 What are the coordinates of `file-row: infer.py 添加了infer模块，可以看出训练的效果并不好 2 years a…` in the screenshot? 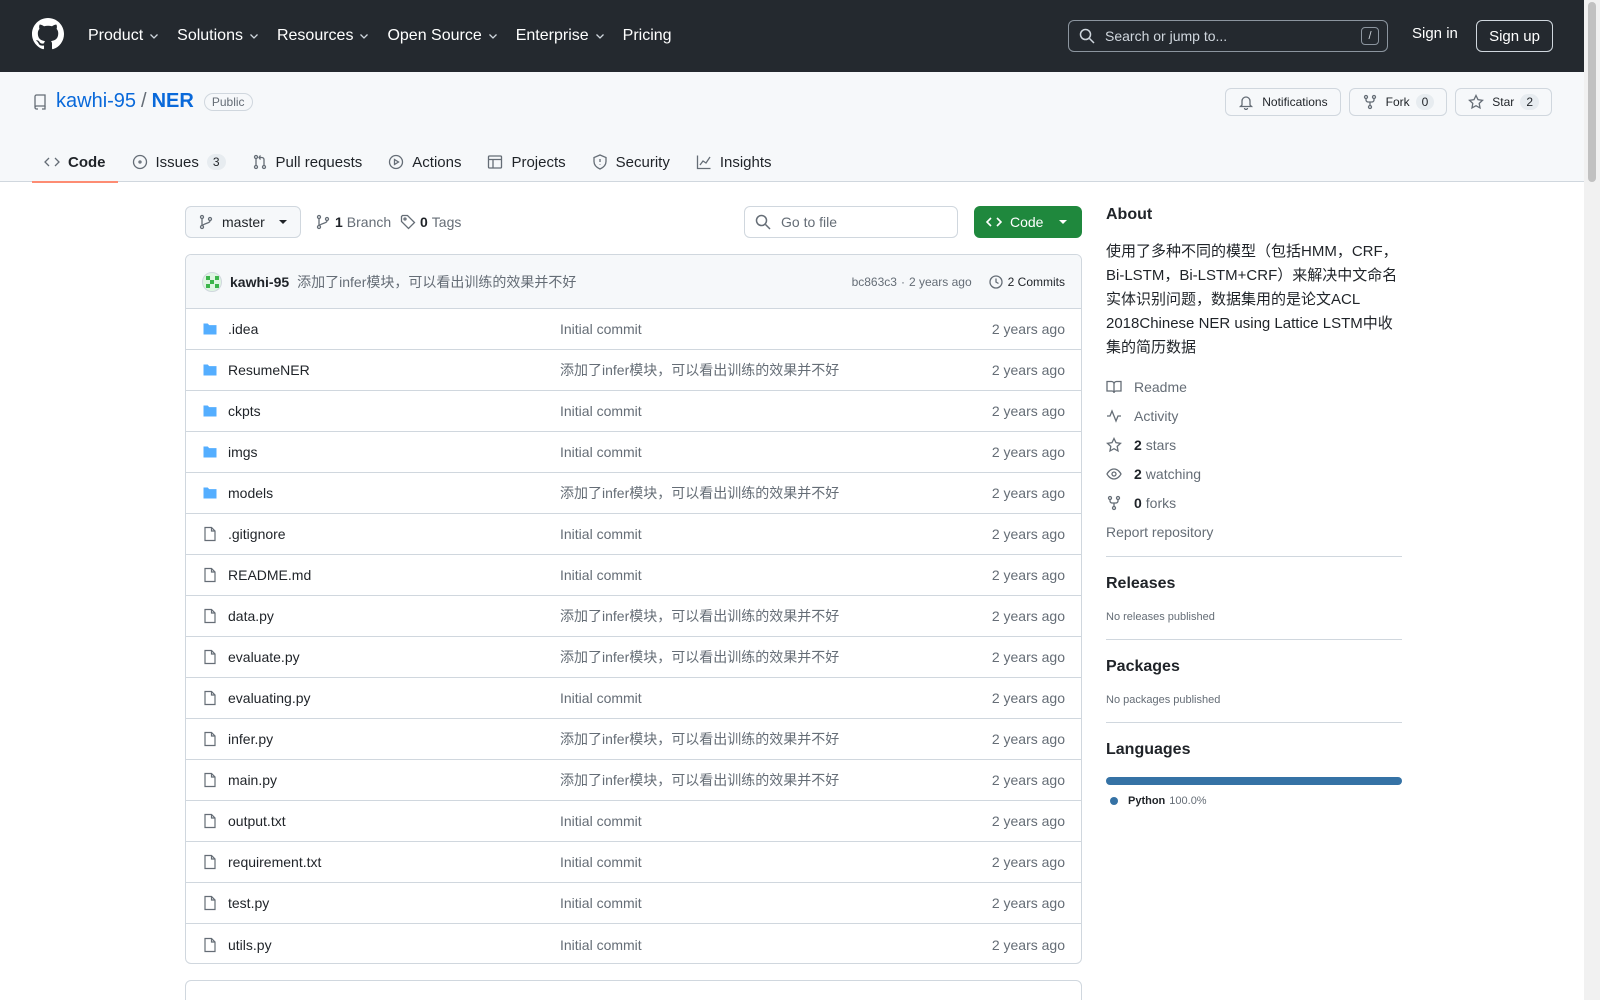 It's located at (633, 739).